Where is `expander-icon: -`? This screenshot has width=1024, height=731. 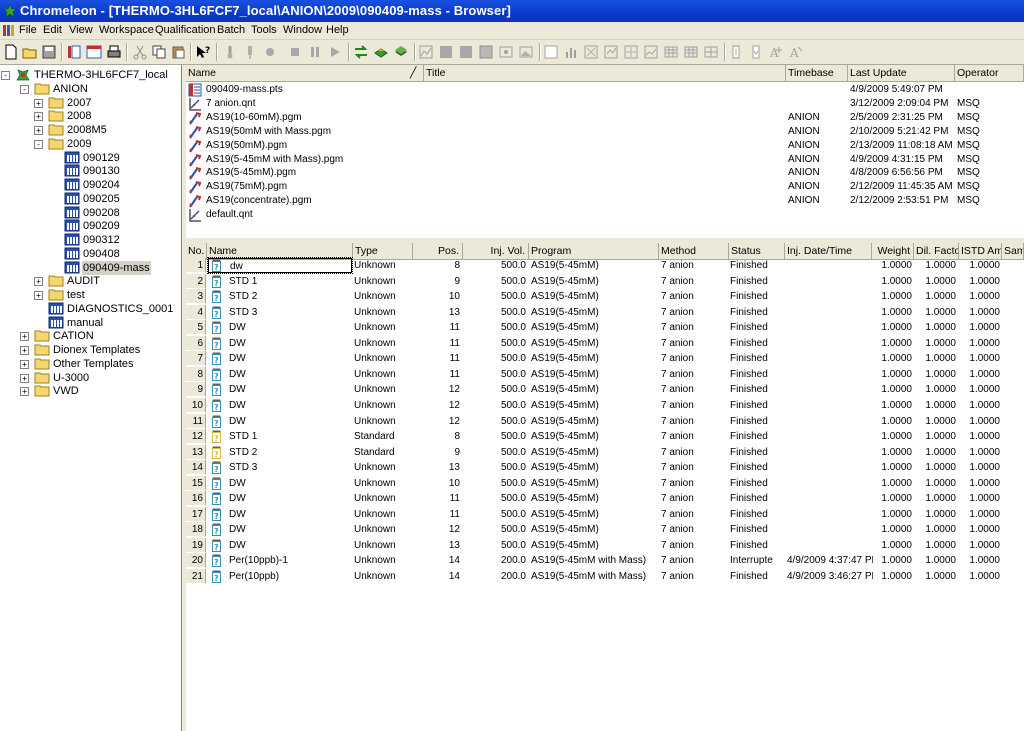
expander-icon: - is located at coordinates (24, 89).